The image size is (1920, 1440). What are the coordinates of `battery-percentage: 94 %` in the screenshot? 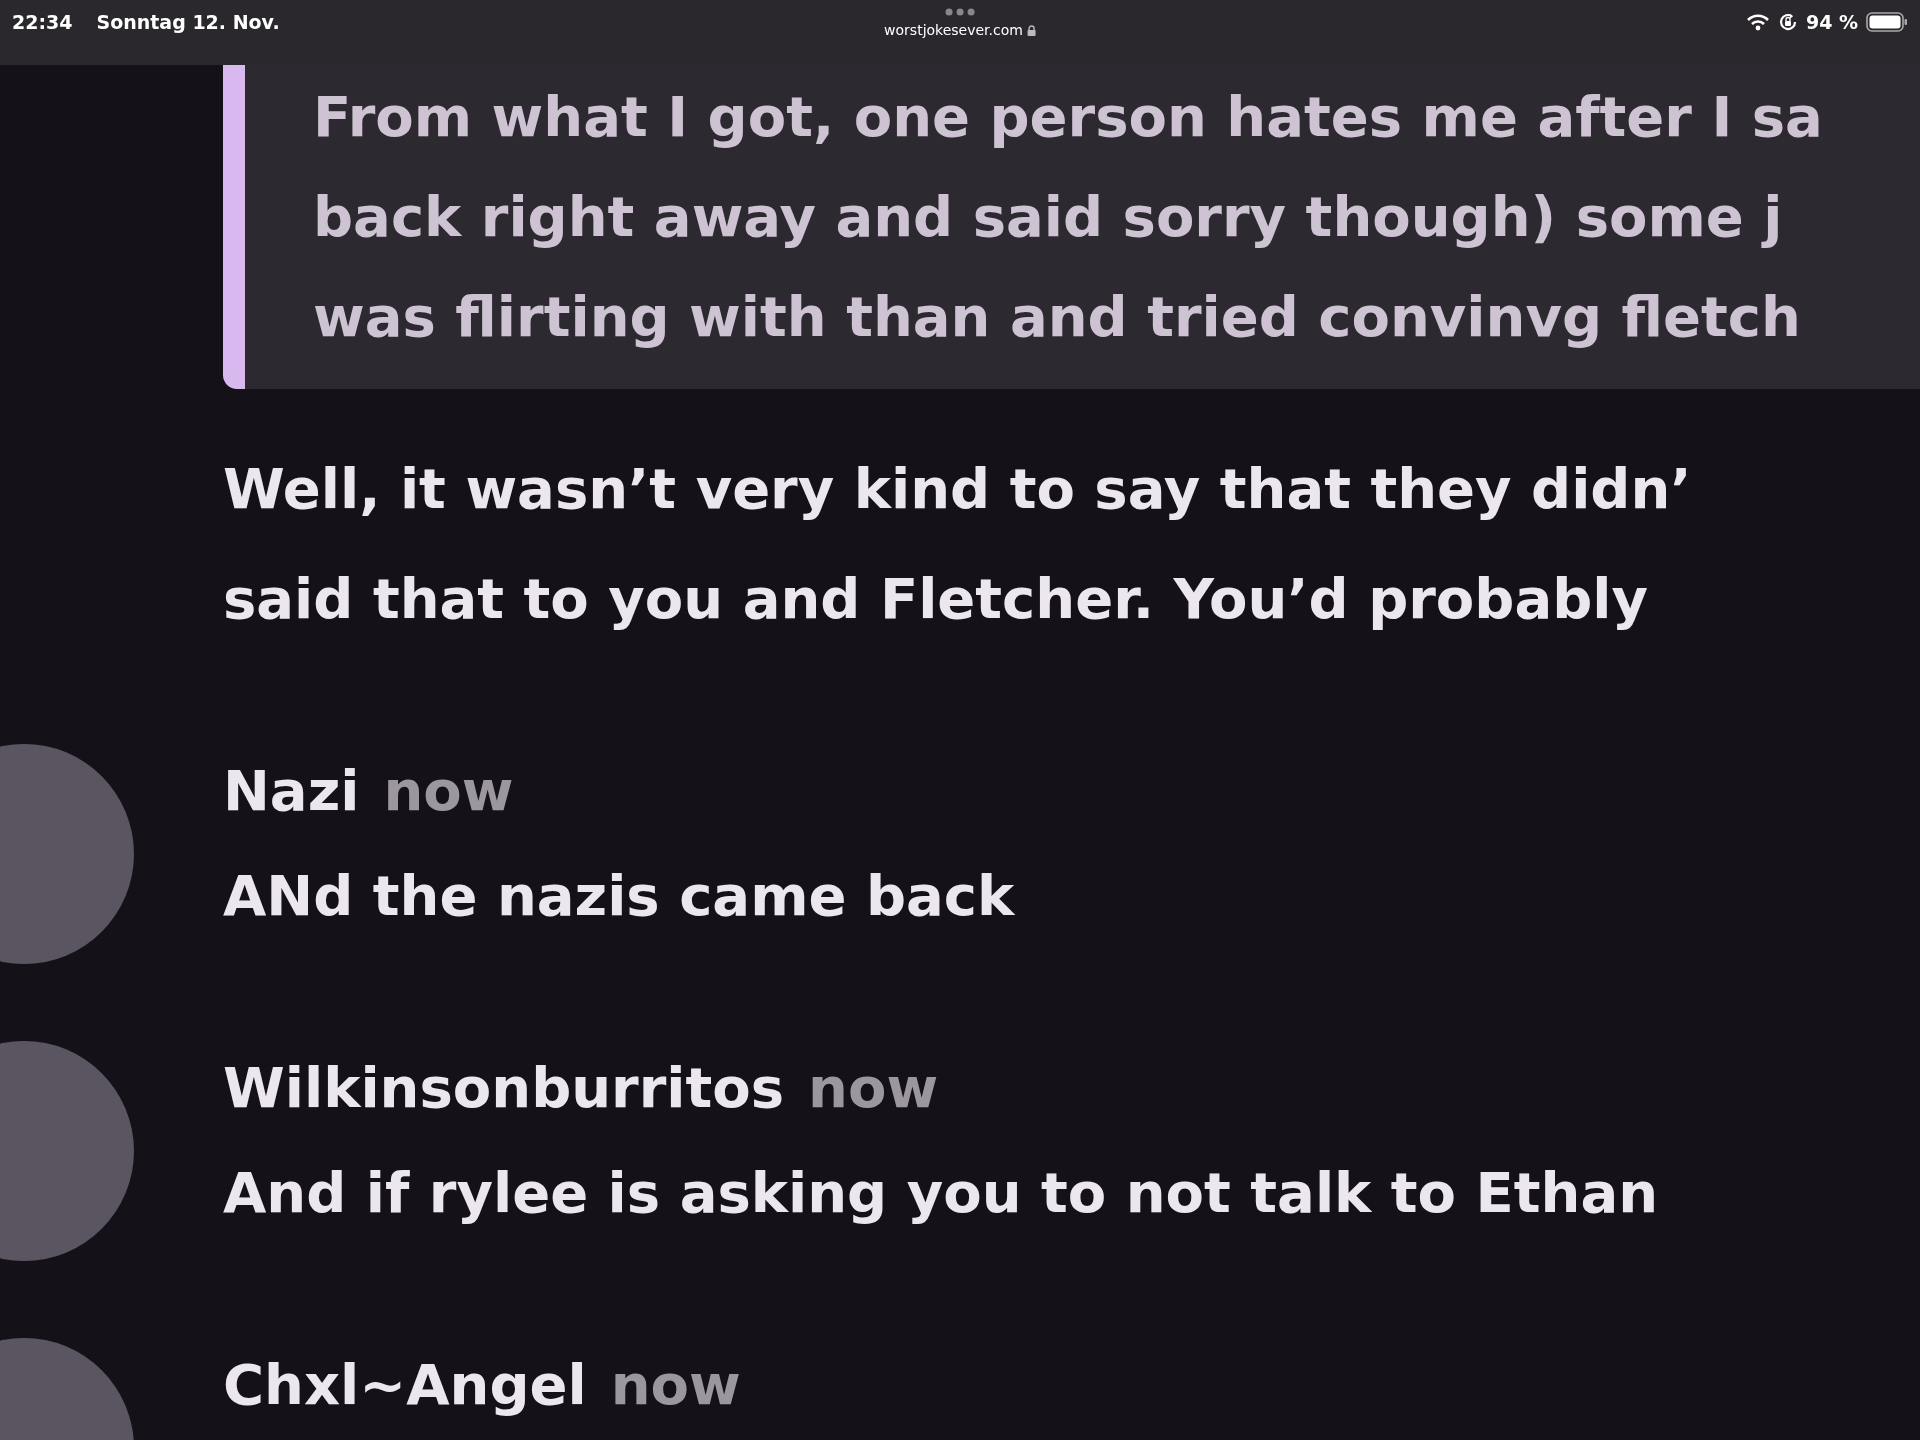 It's located at (1831, 22).